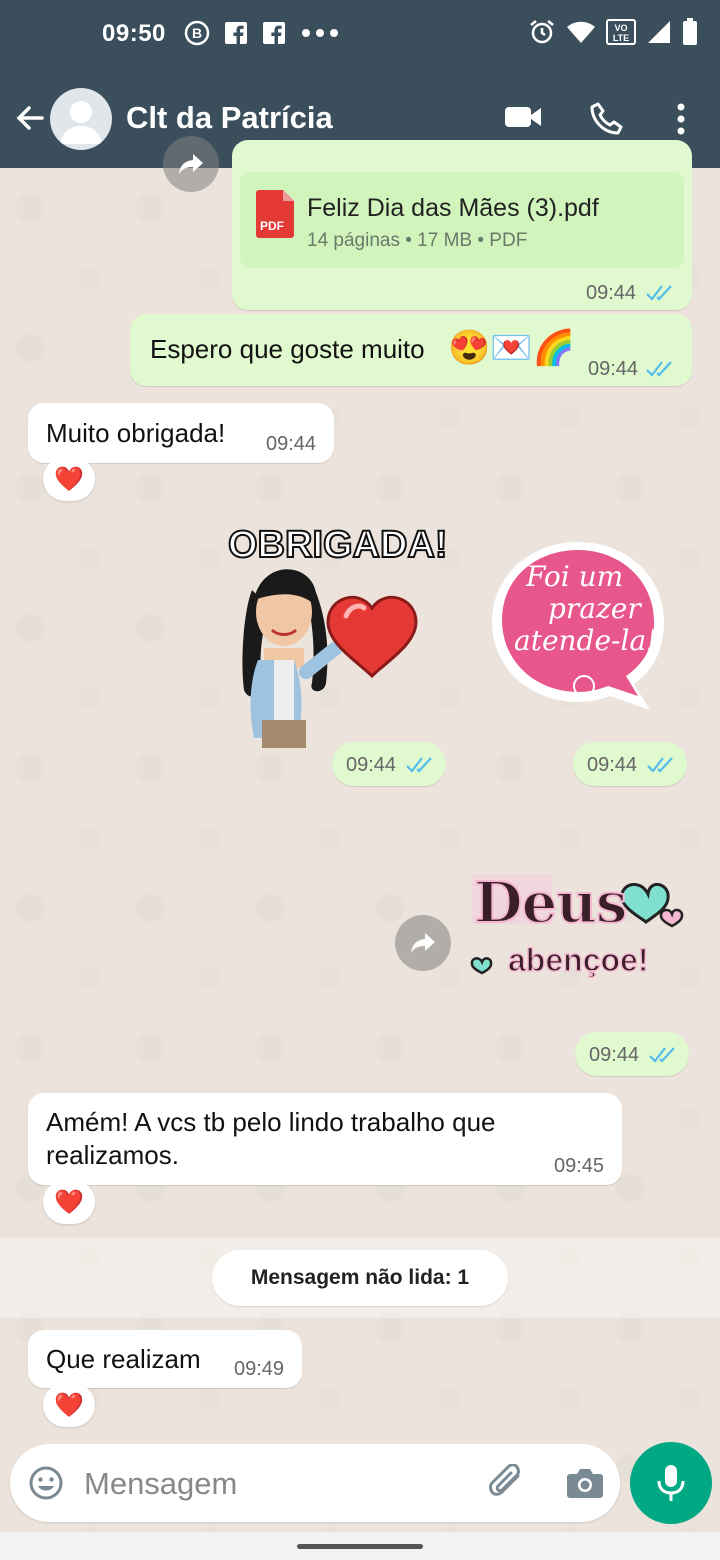 The image size is (720, 1560). I want to click on voice-message-button, so click(671, 1483).